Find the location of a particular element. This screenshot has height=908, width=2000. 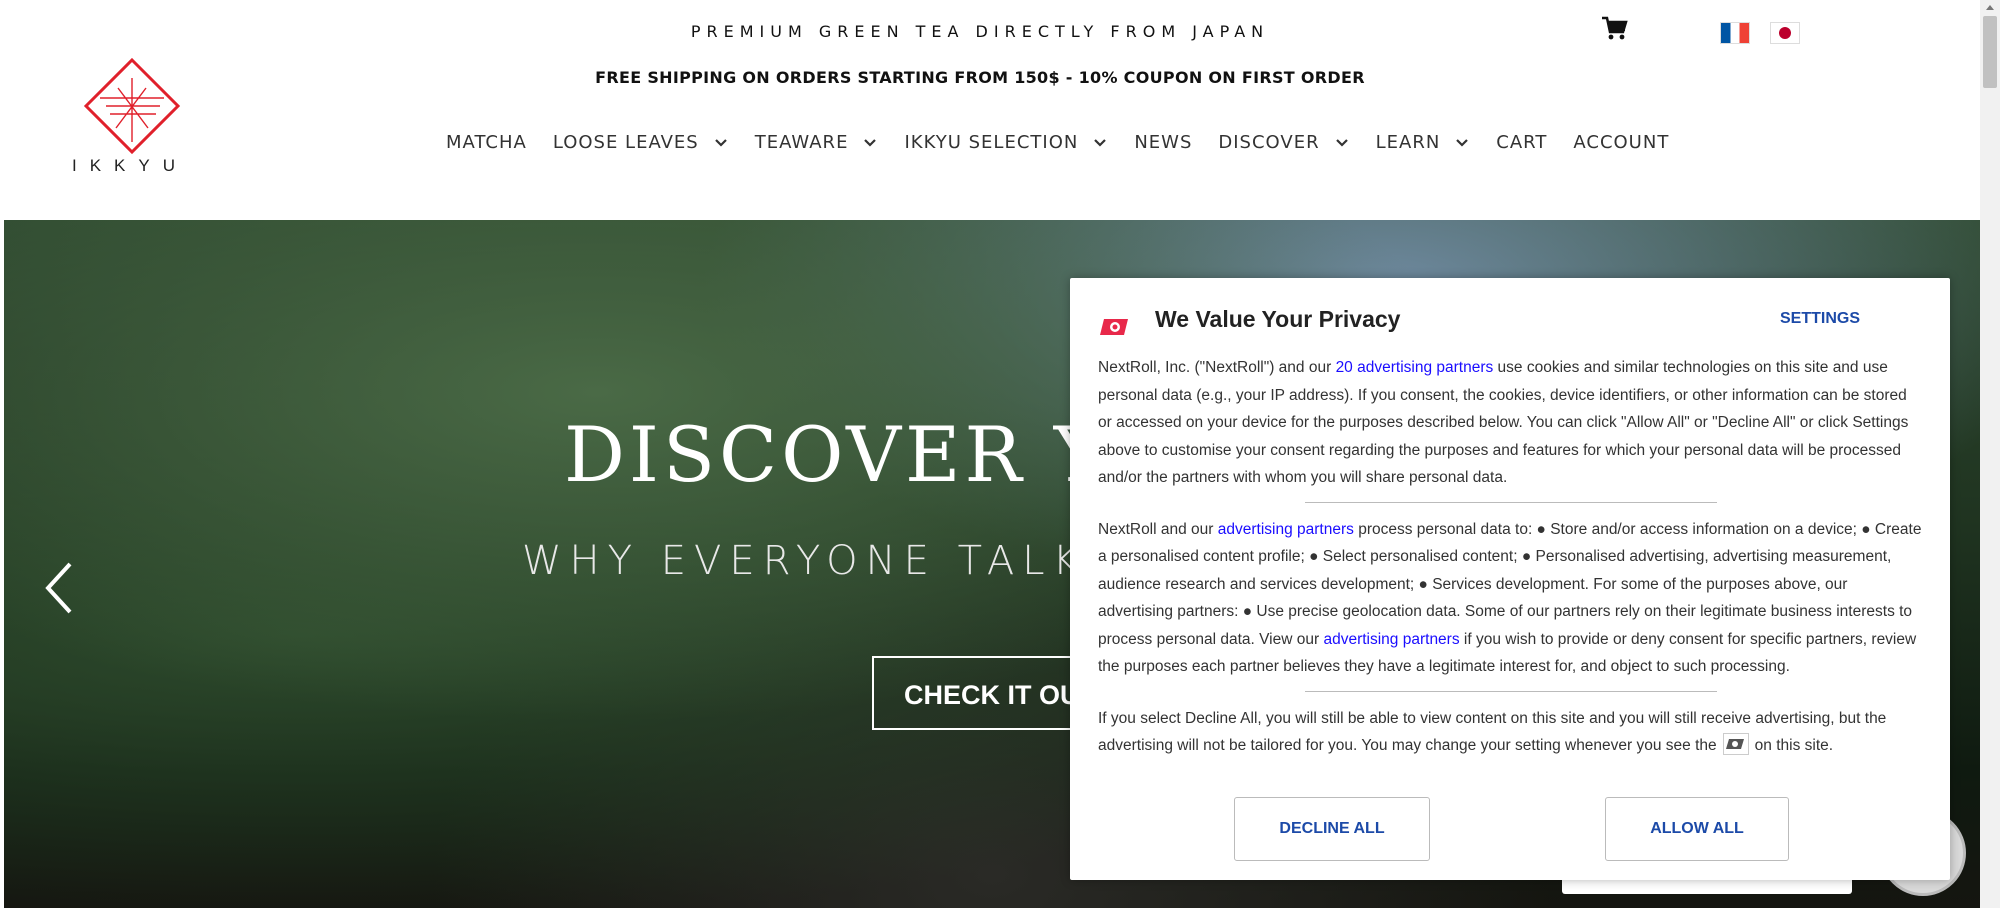

nav-label: MATCHA is located at coordinates (486, 142).